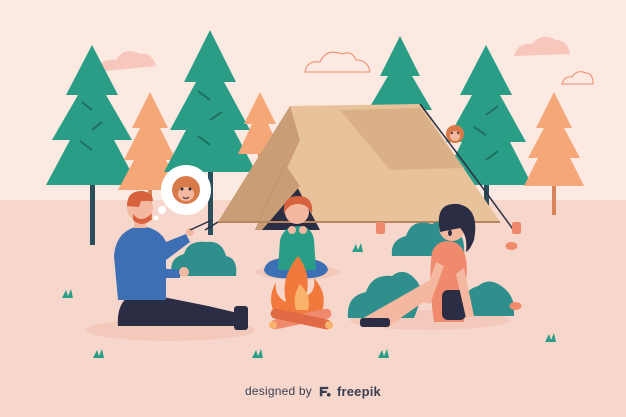 The height and width of the screenshot is (417, 626). Describe the element at coordinates (278, 391) in the screenshot. I see `credit-text: designed by` at that location.